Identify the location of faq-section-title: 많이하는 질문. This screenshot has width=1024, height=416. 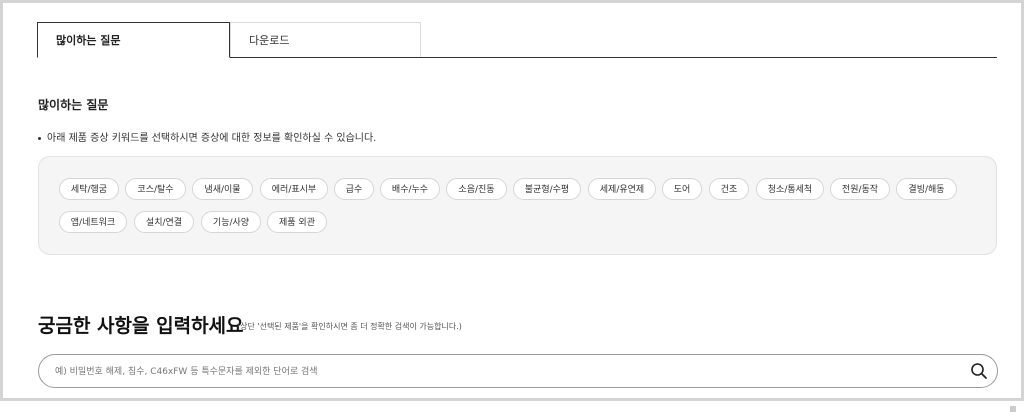
(73, 105).